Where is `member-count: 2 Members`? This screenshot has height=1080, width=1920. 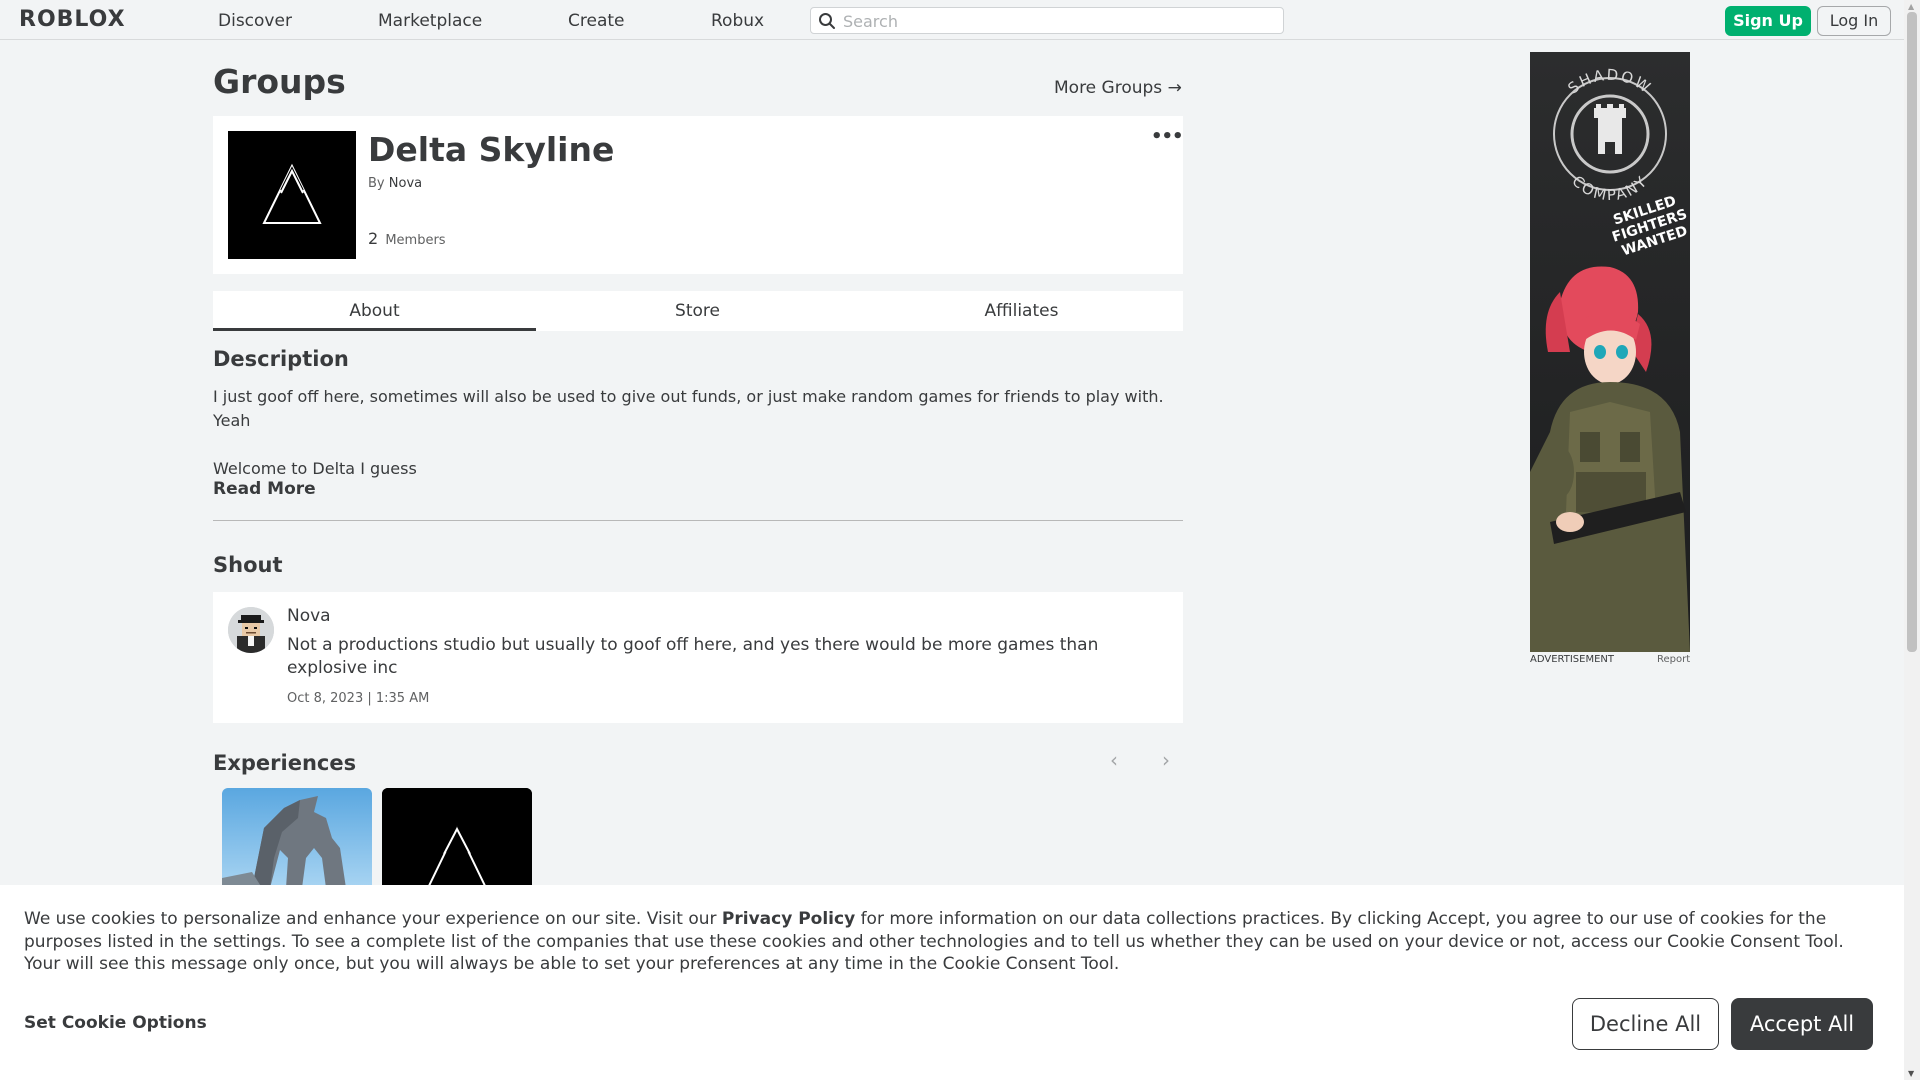 member-count: 2 Members is located at coordinates (407, 238).